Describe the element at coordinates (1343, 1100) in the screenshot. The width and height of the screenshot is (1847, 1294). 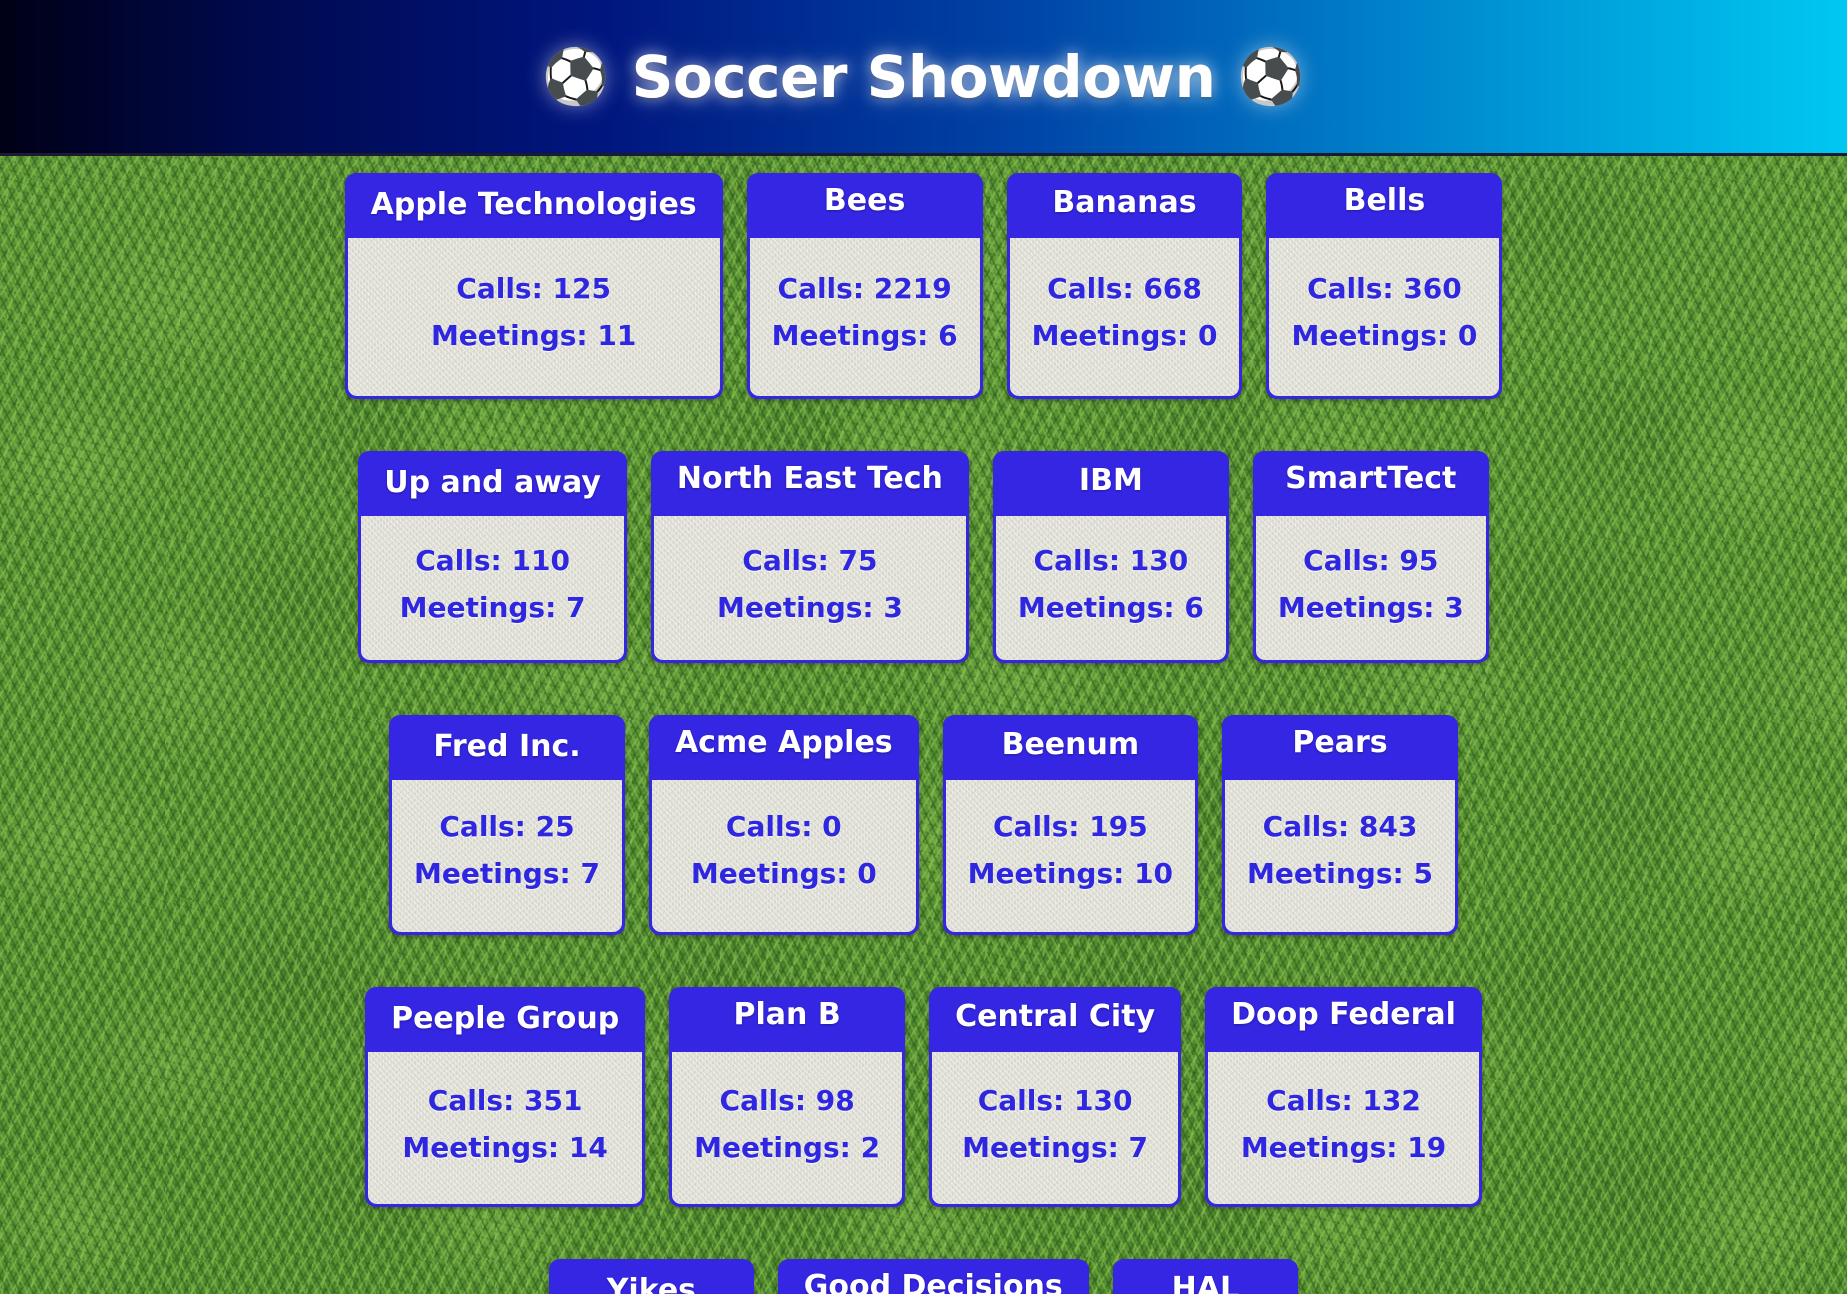
I see `calls-stat: Calls: 132` at that location.